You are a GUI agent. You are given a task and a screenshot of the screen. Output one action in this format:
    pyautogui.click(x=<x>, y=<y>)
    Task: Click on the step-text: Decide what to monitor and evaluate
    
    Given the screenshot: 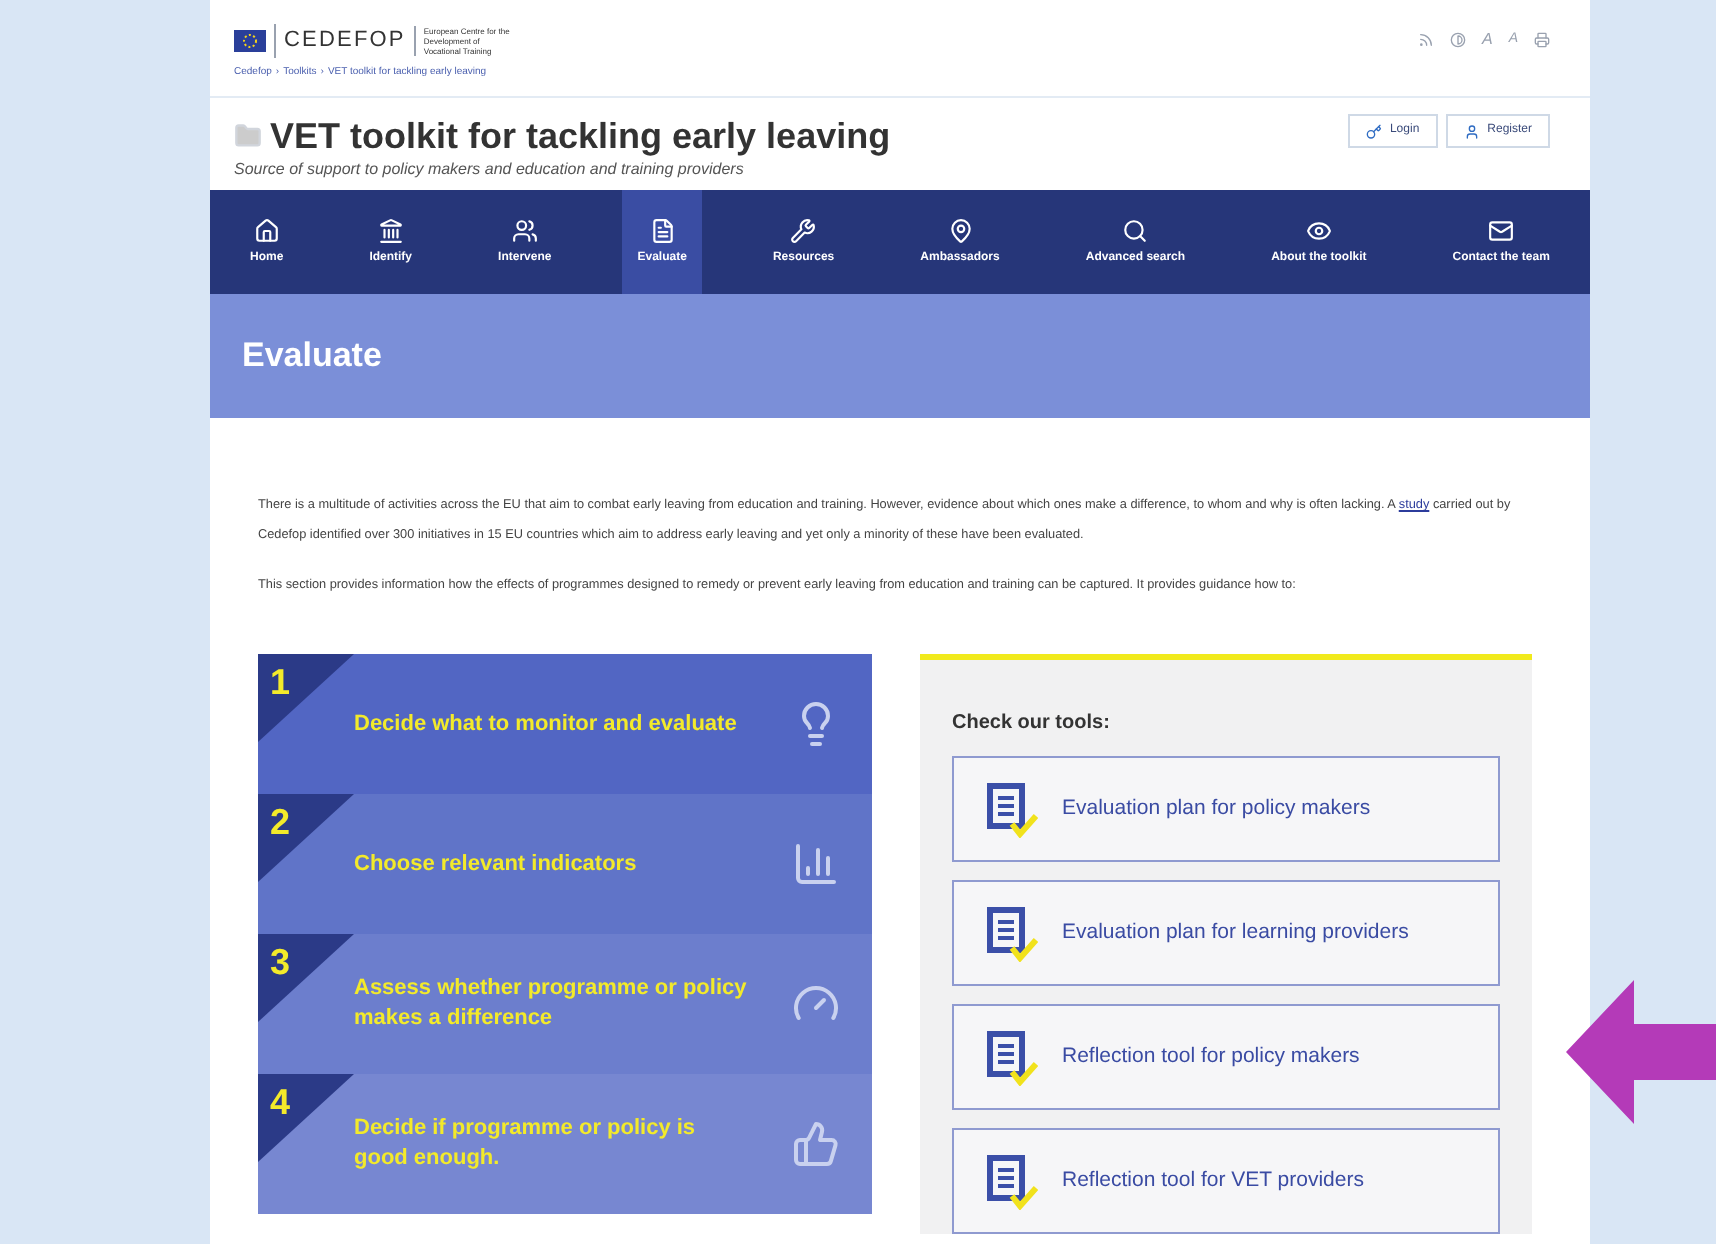 What is the action you would take?
    pyautogui.click(x=546, y=724)
    